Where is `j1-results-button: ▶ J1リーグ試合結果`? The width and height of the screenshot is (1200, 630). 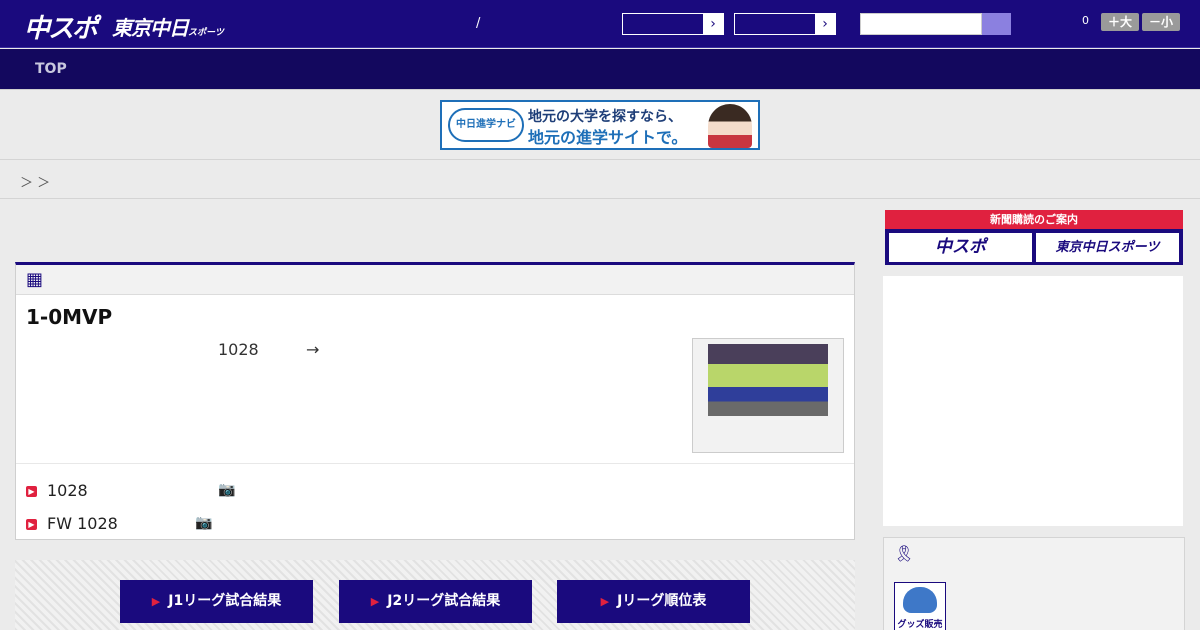
j1-results-button: ▶ J1リーグ試合結果 is located at coordinates (216, 601).